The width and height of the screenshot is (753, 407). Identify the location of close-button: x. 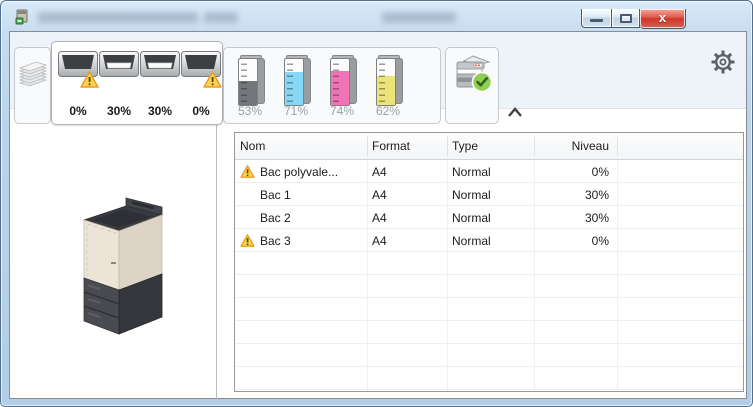
(663, 19).